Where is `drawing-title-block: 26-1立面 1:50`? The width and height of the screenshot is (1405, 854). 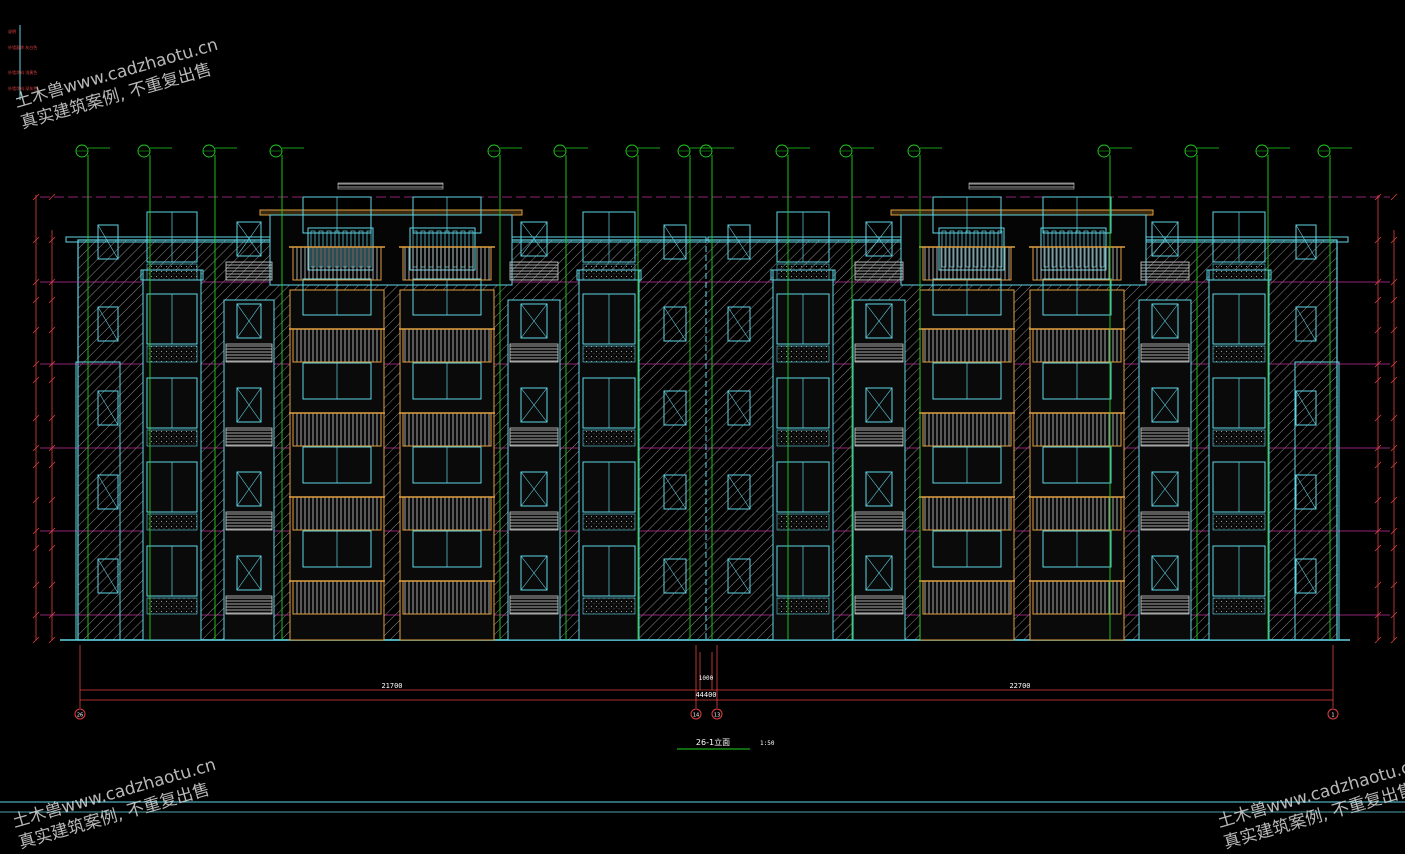 drawing-title-block: 26-1立面 1:50 is located at coordinates (726, 743).